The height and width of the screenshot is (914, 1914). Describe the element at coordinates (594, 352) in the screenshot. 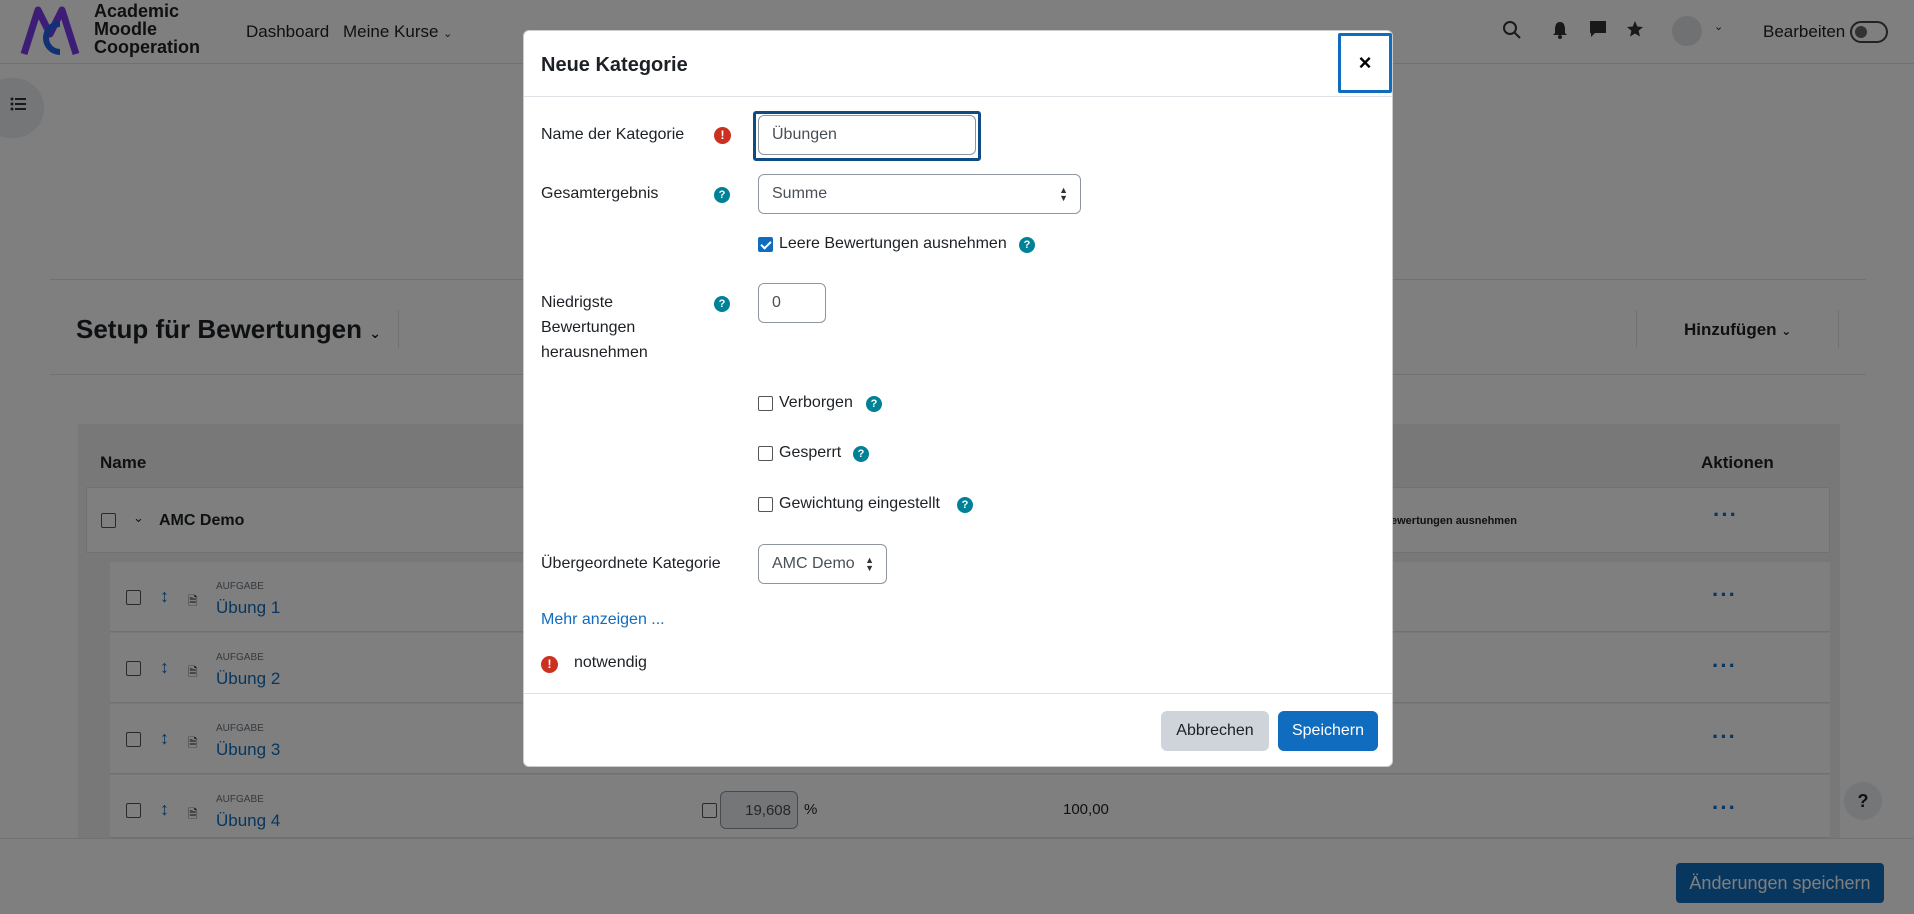

I see `drop-lowest-label-line: herausnehmen` at that location.